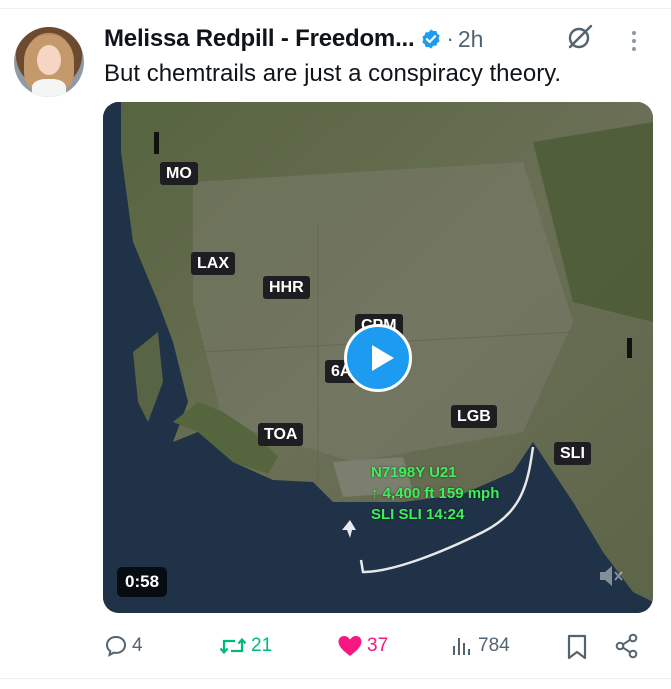 This screenshot has height=689, width=671. What do you see at coordinates (116, 646) in the screenshot?
I see `reply-icon` at bounding box center [116, 646].